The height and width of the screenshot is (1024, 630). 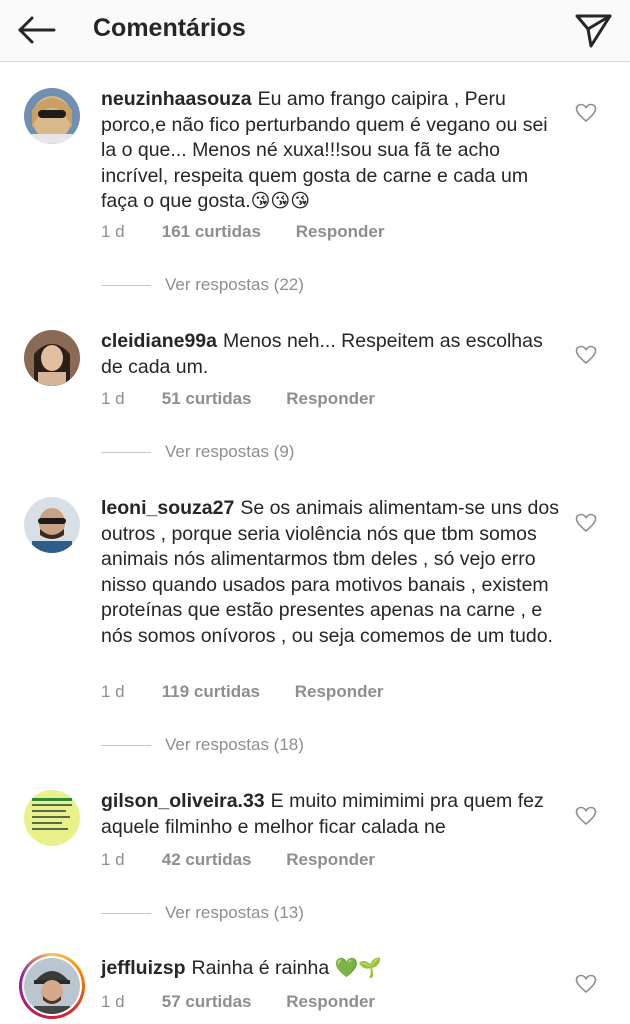 I want to click on comment-likes: 51 curtidas, so click(x=207, y=399).